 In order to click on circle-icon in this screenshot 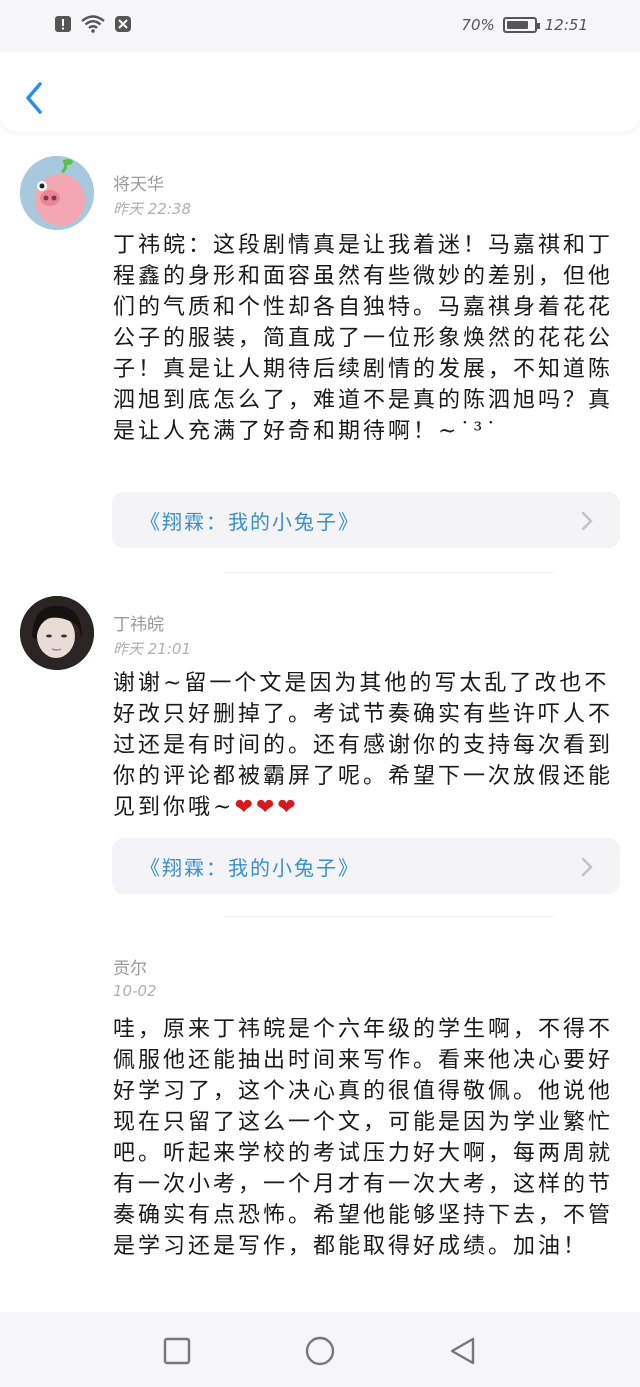, I will do `click(320, 1351)`.